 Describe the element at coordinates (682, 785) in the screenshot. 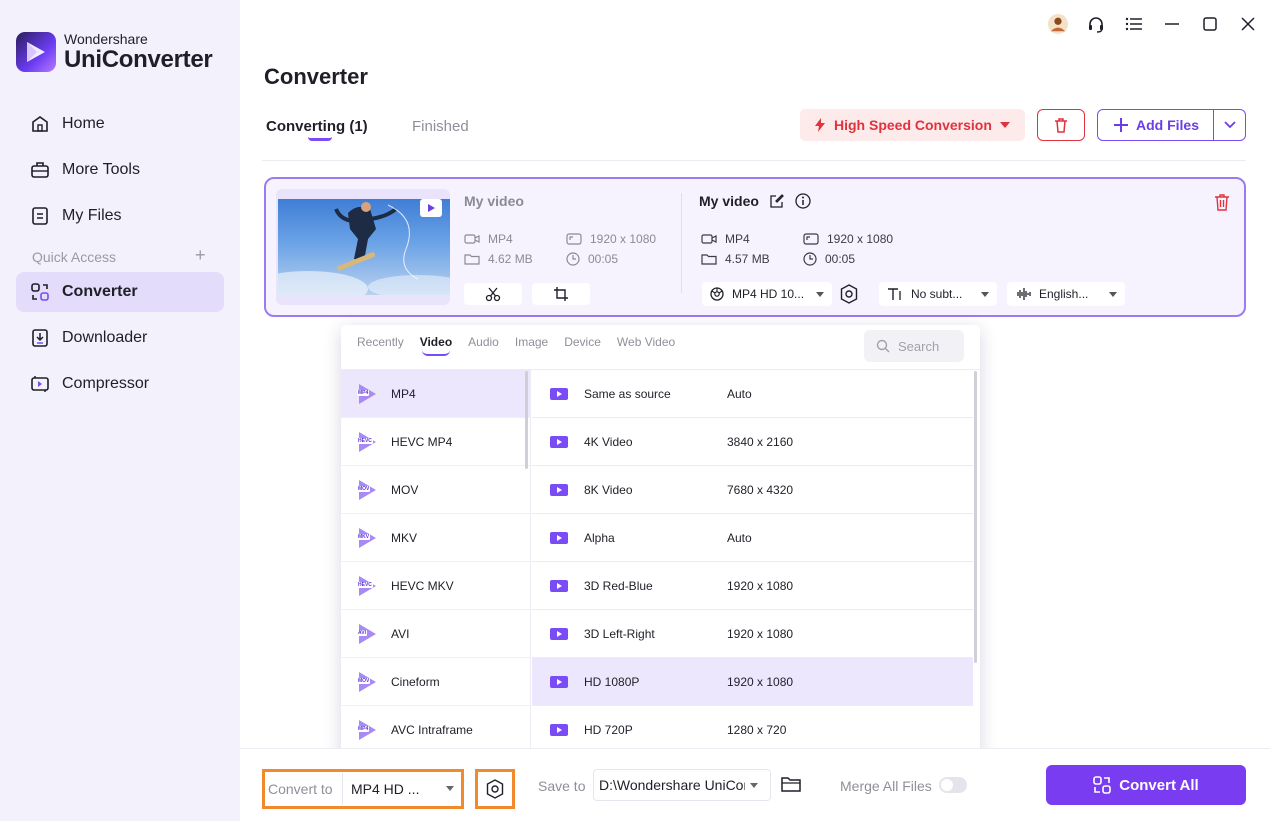

I see `save-to-select: D:\Wondershare UniConverter` at that location.